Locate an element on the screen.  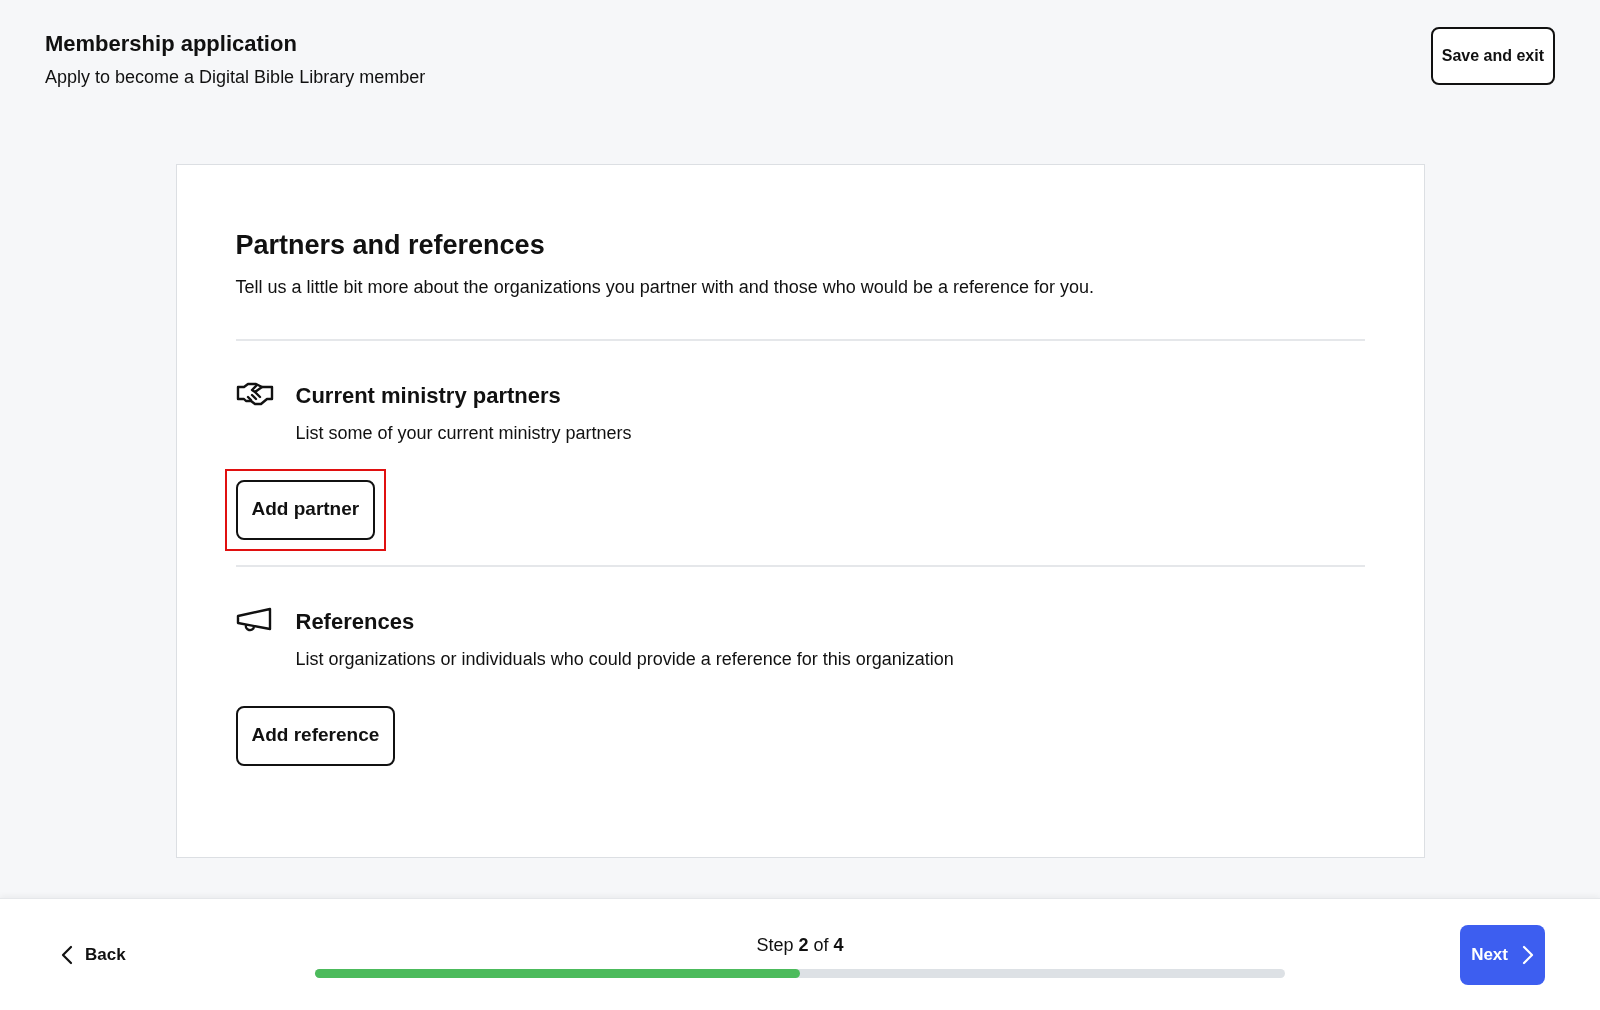
chevron-left-icon is located at coordinates (67, 954).